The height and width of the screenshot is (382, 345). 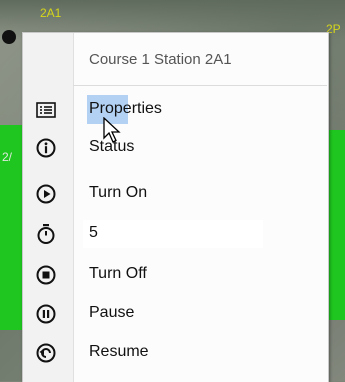 What do you see at coordinates (9, 37) in the screenshot?
I see `station-node` at bounding box center [9, 37].